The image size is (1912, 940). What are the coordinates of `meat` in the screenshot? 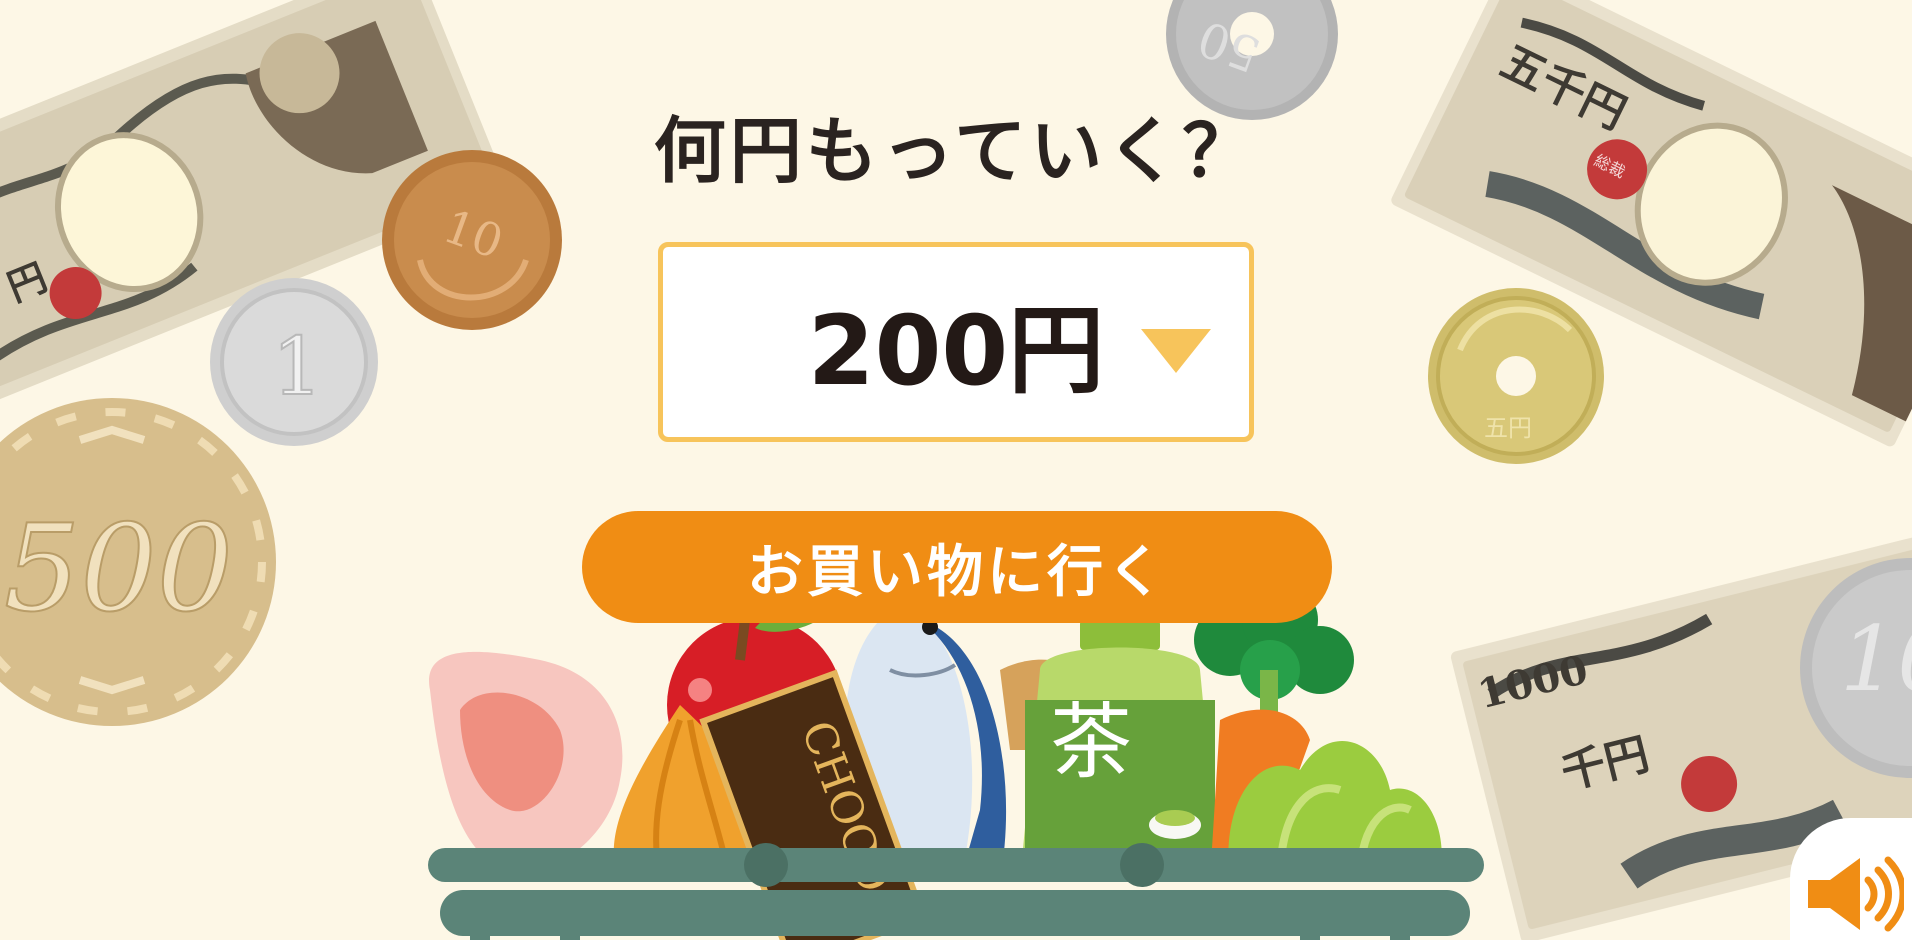 It's located at (526, 761).